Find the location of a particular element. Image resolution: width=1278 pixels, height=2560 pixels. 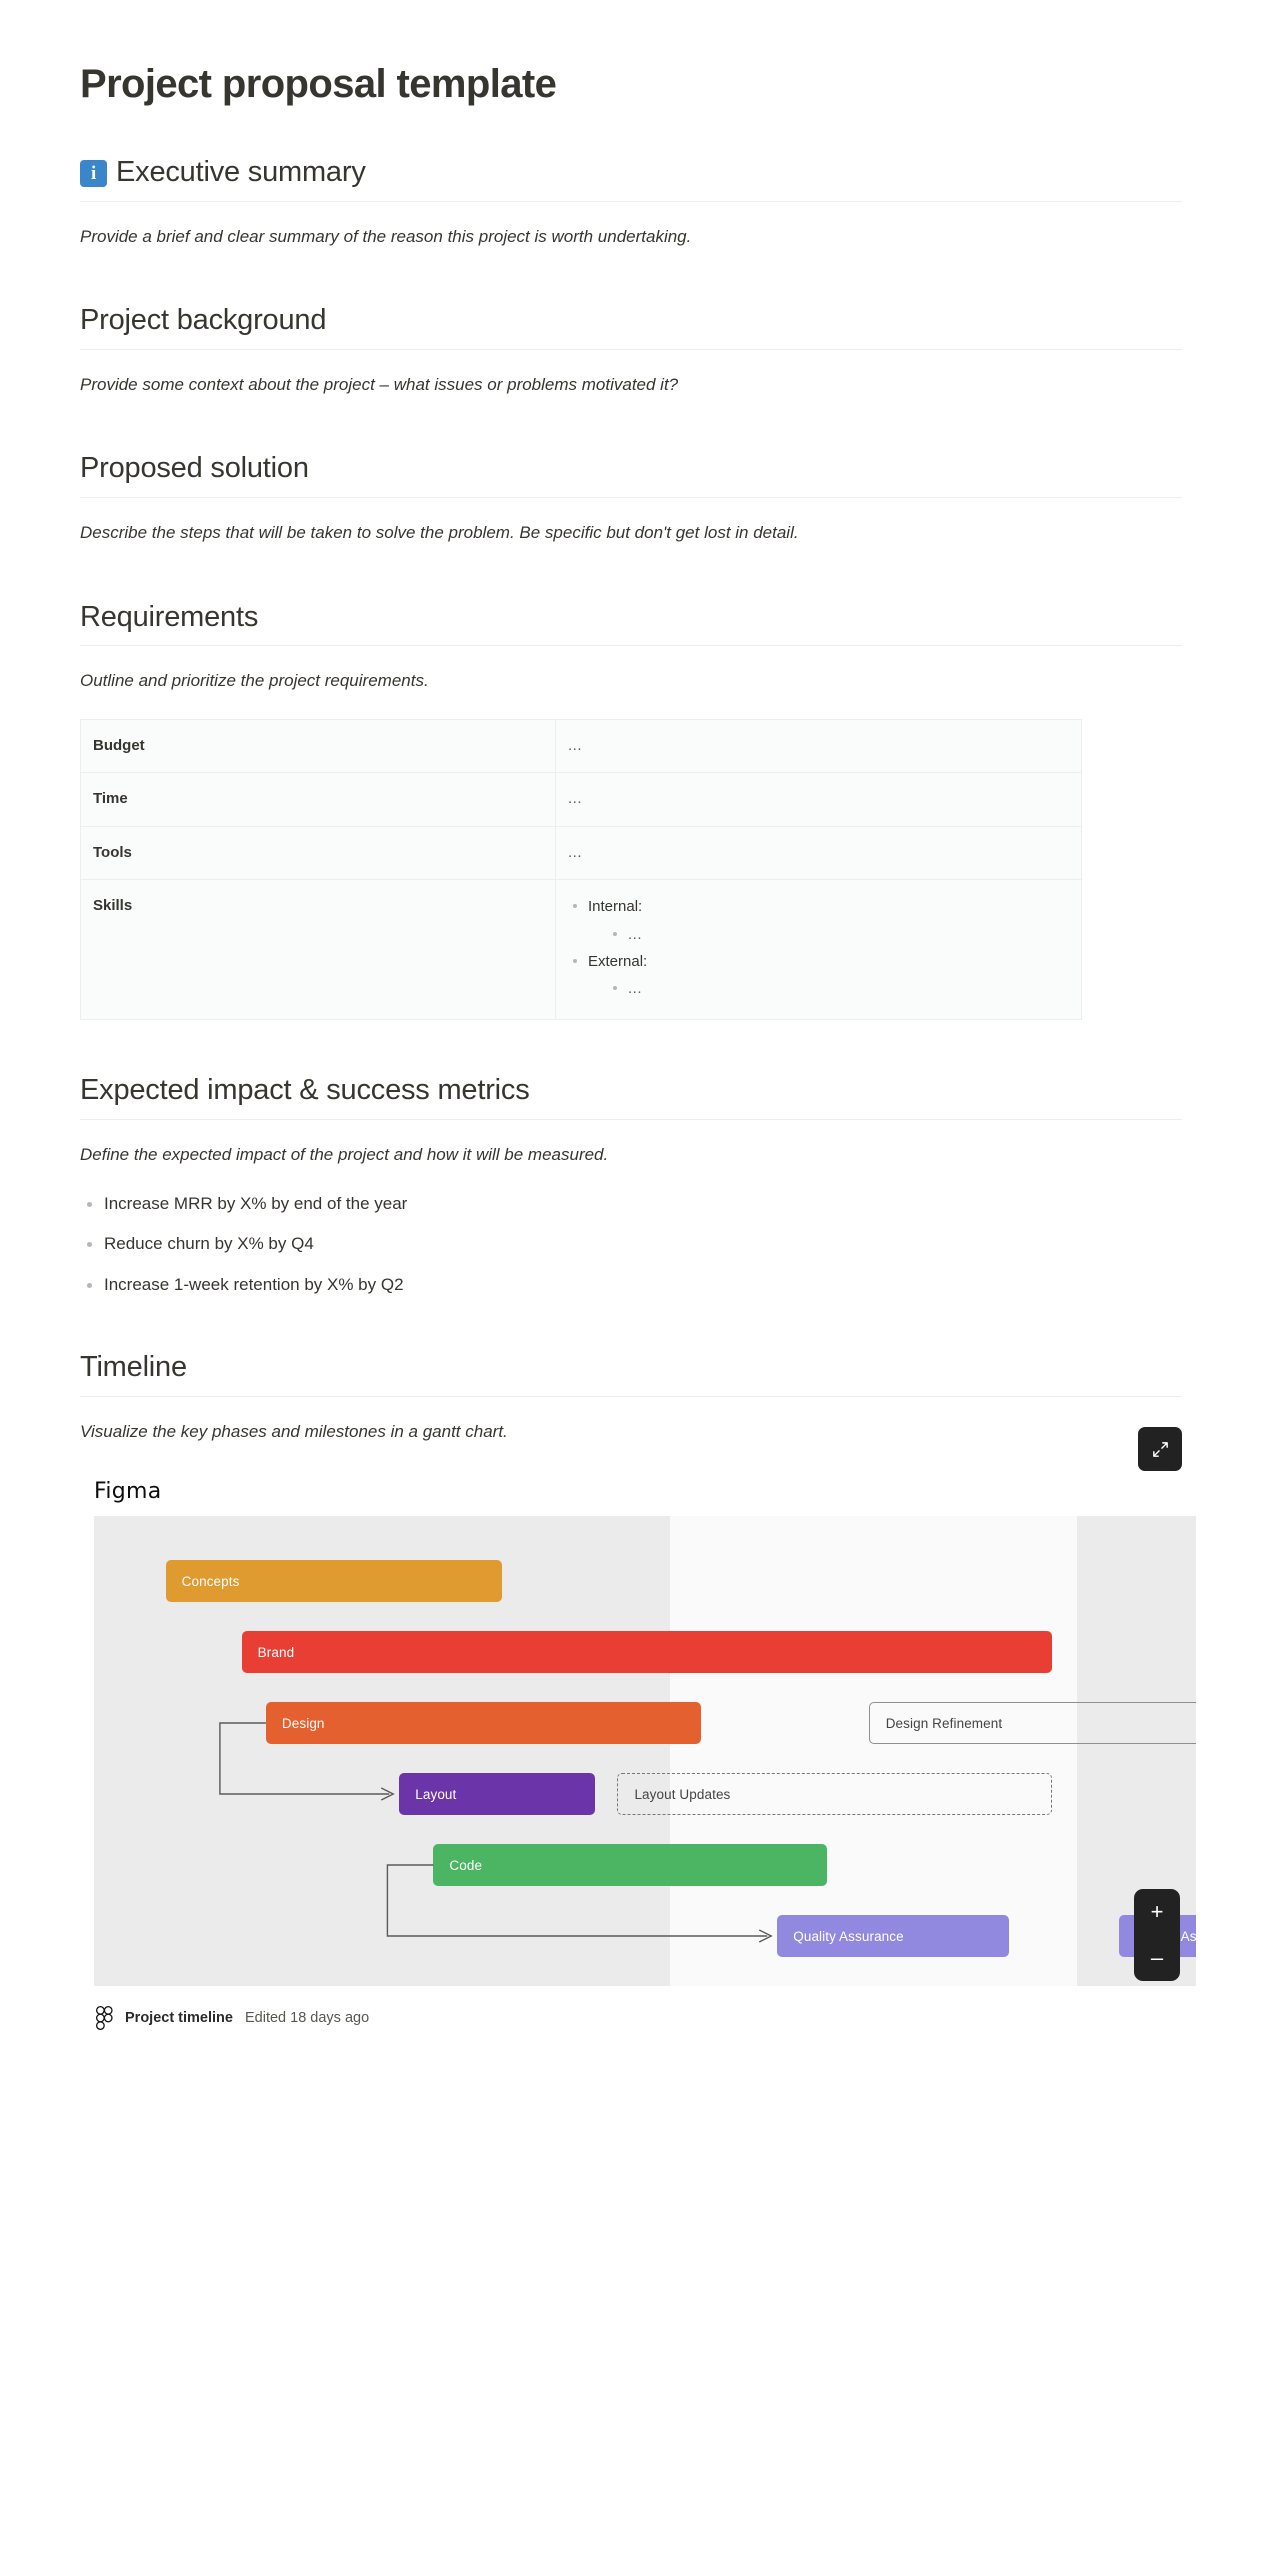

expand-icon is located at coordinates (1160, 1449).